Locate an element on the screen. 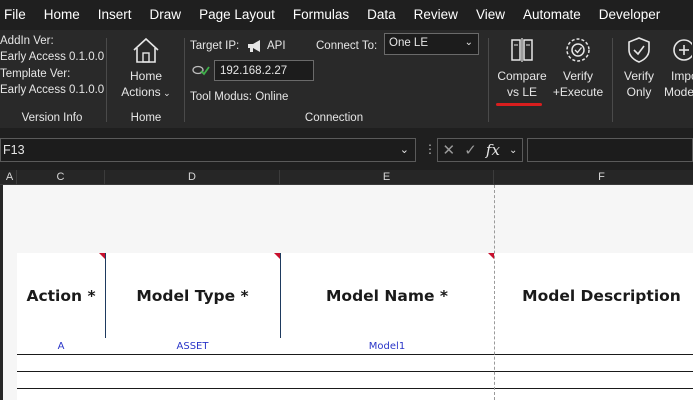 The image size is (693, 400). row-headers is located at coordinates (1, 292).